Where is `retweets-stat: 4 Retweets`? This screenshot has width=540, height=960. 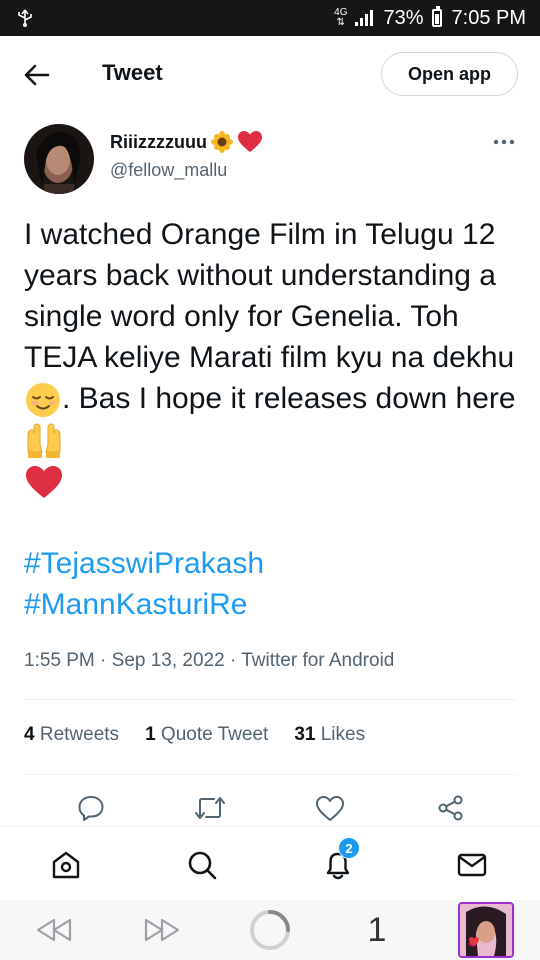
retweets-stat: 4 Retweets is located at coordinates (71, 735).